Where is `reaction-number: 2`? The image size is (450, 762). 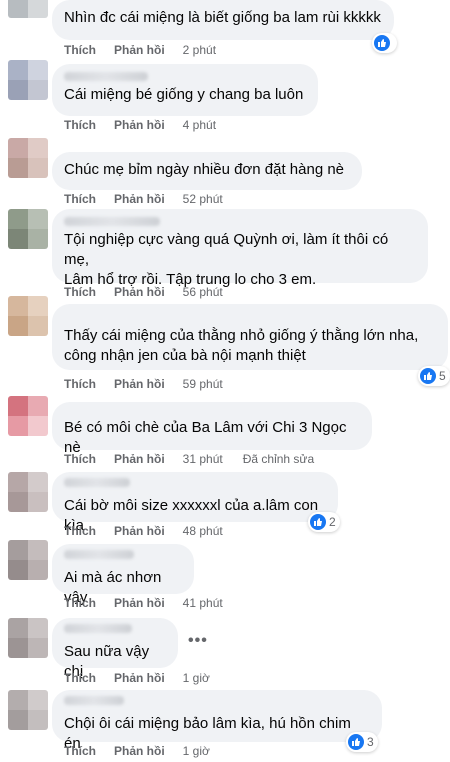 reaction-number: 2 is located at coordinates (332, 522).